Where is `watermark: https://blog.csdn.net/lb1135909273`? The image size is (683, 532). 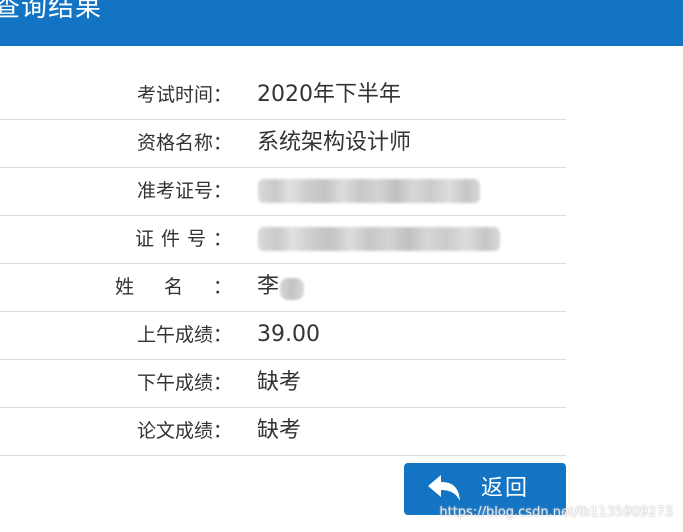
watermark: https://blog.csdn.net/lb1135909273 is located at coordinates (556, 512).